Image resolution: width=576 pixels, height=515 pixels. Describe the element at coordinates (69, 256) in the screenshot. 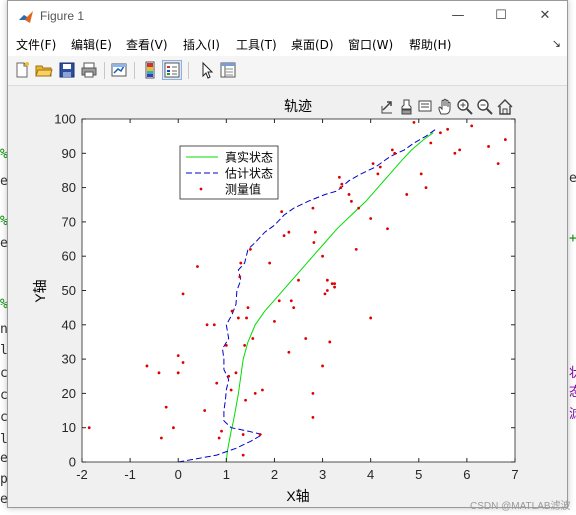

I see `y-tick-label: 60` at that location.